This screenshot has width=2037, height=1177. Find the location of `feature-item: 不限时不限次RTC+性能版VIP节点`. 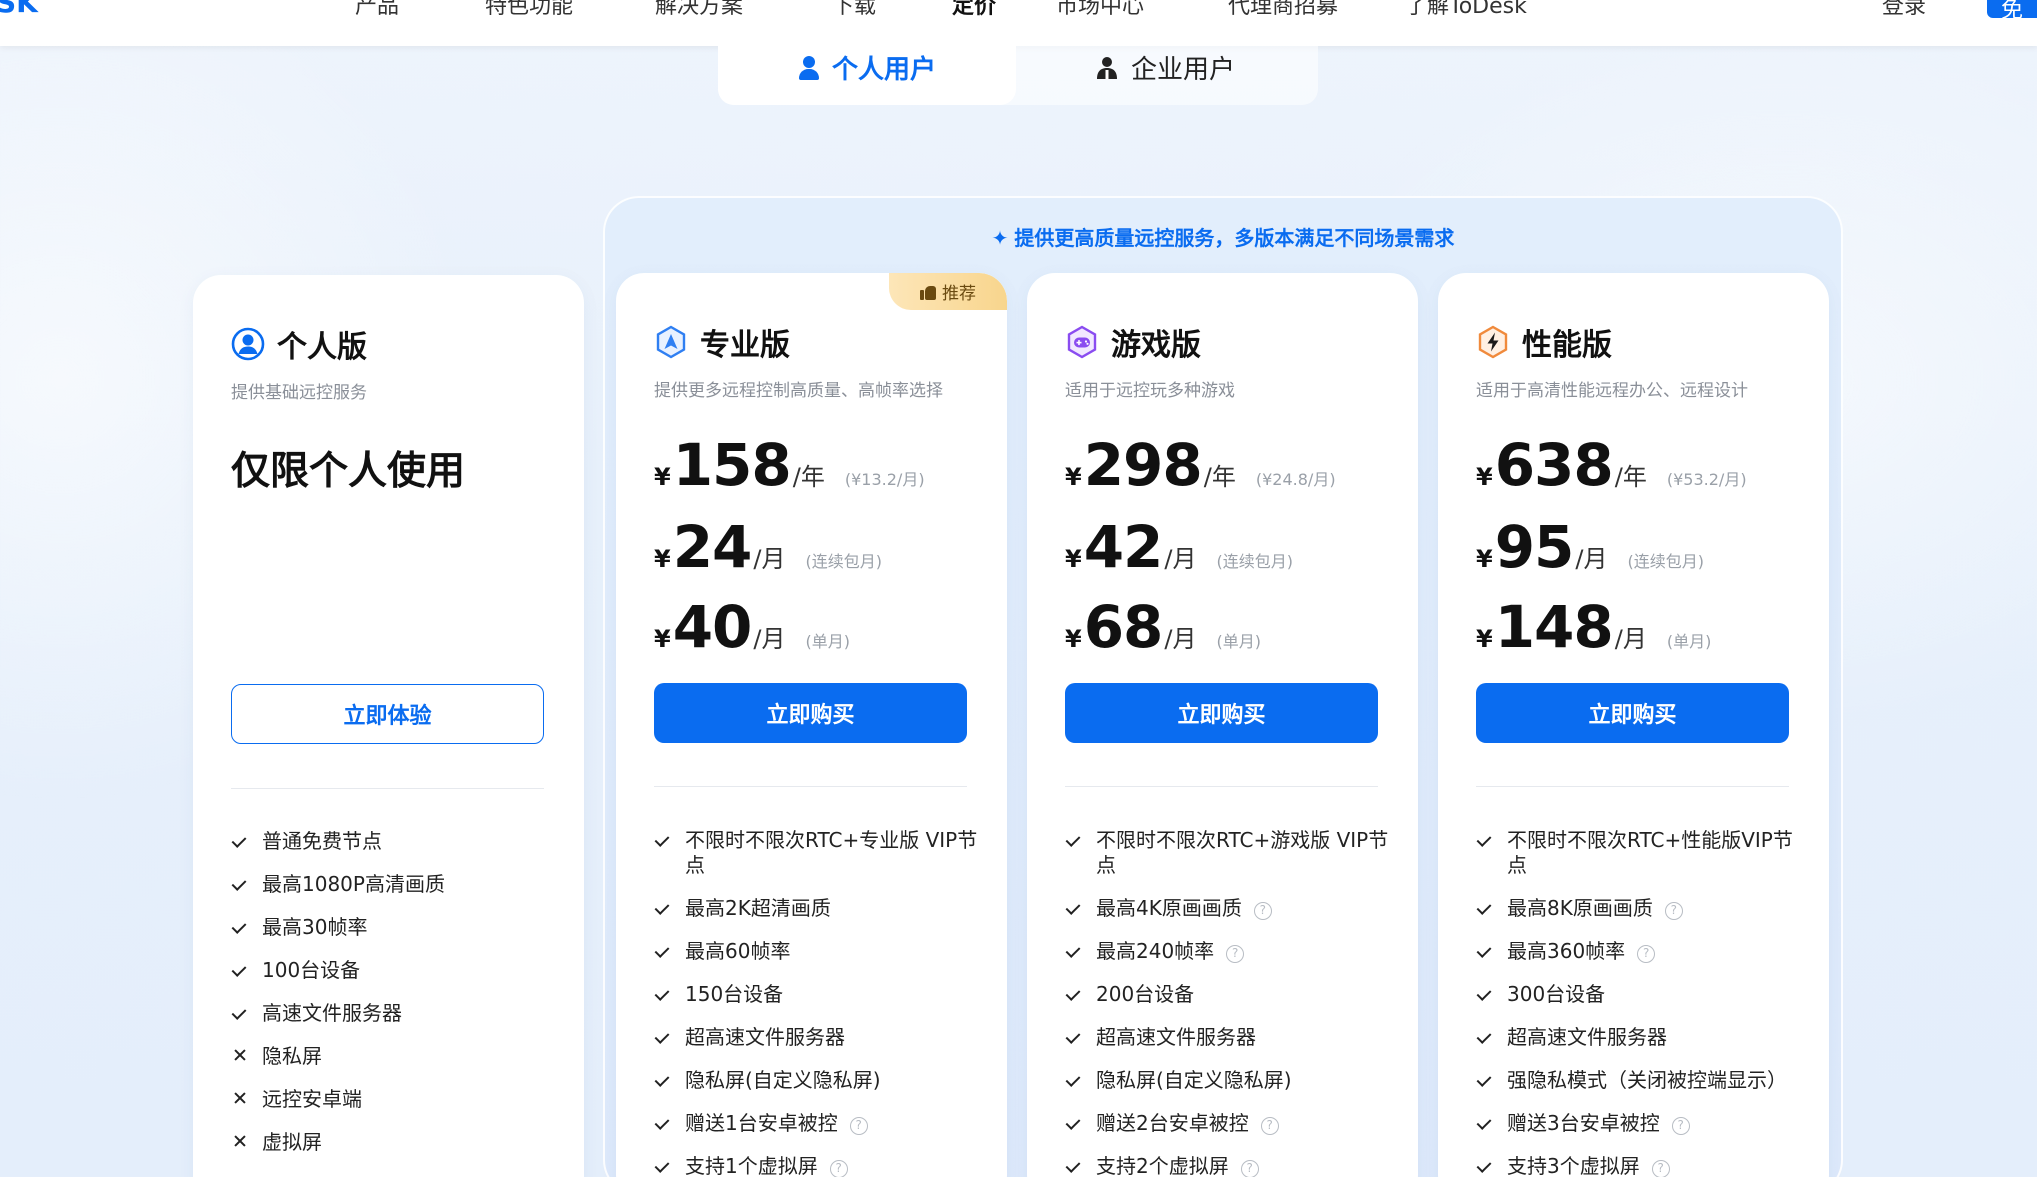

feature-item: 不限时不限次RTC+性能版VIP节点 is located at coordinates (1641, 853).